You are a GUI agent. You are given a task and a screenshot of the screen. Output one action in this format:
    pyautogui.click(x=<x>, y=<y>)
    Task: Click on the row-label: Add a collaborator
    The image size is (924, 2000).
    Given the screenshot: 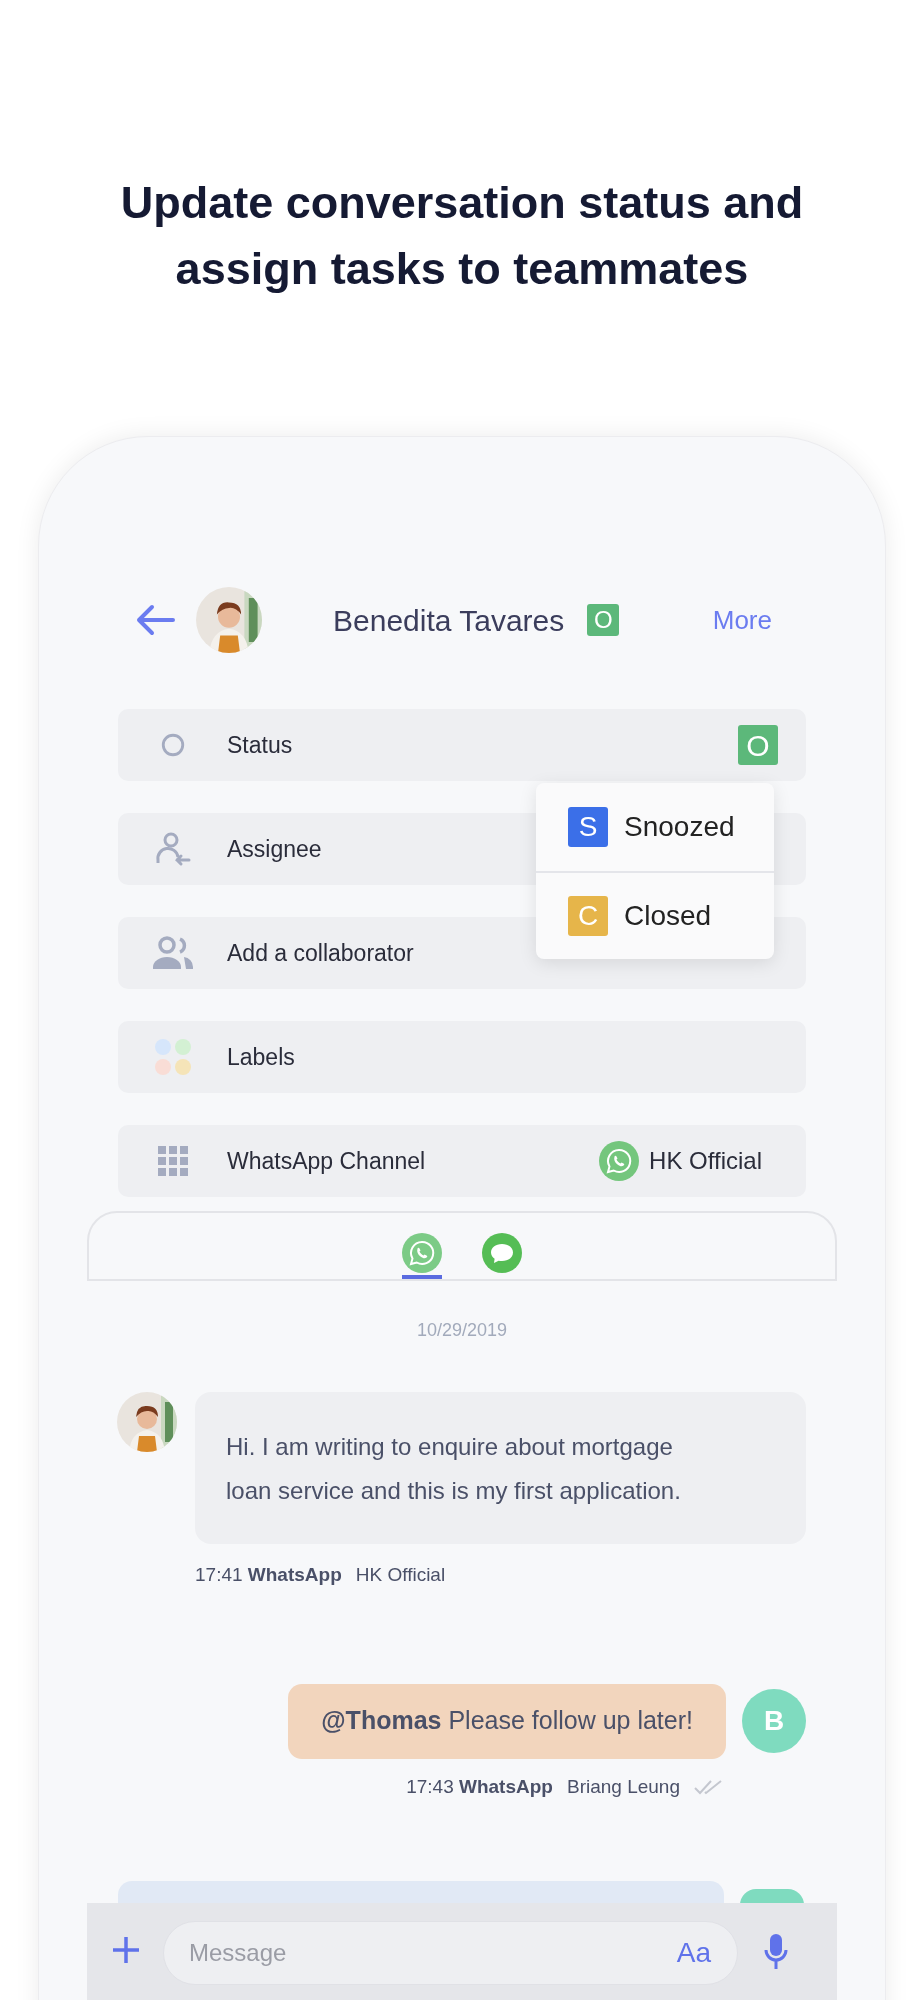 What is the action you would take?
    pyautogui.click(x=320, y=953)
    